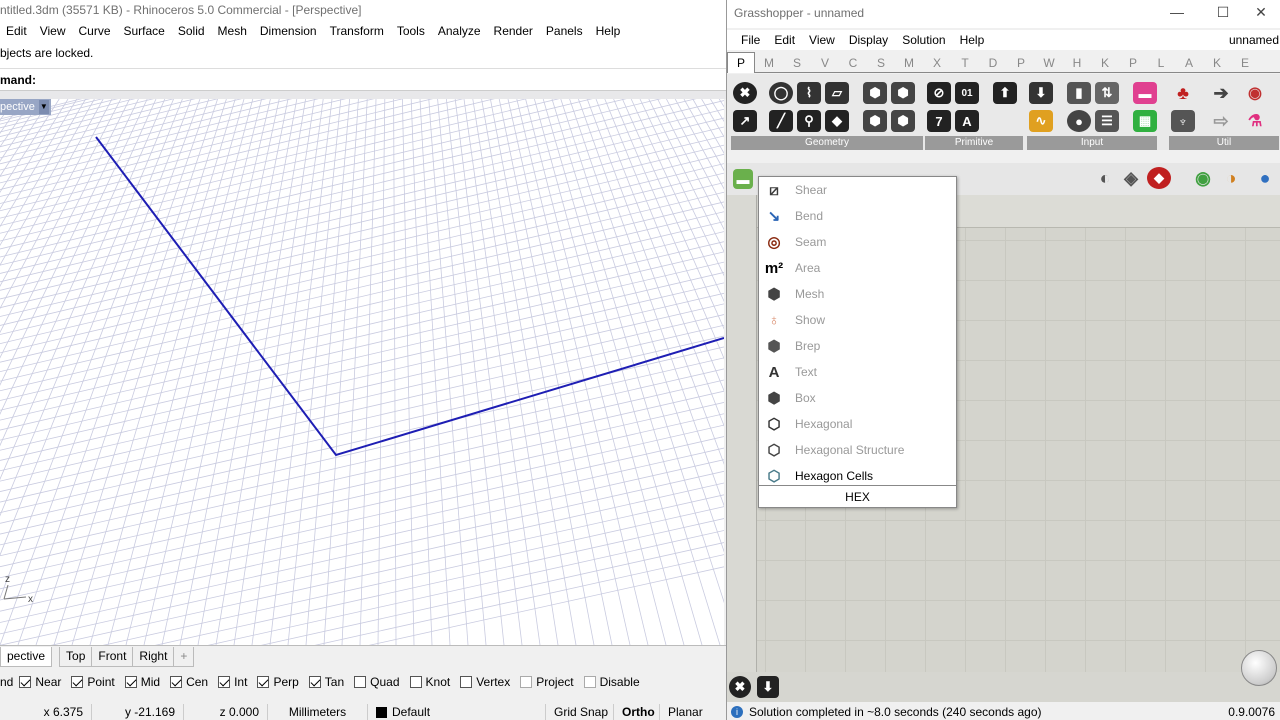 This screenshot has height=720, width=1280. Describe the element at coordinates (825, 63) in the screenshot. I see `tab-vector: V` at that location.